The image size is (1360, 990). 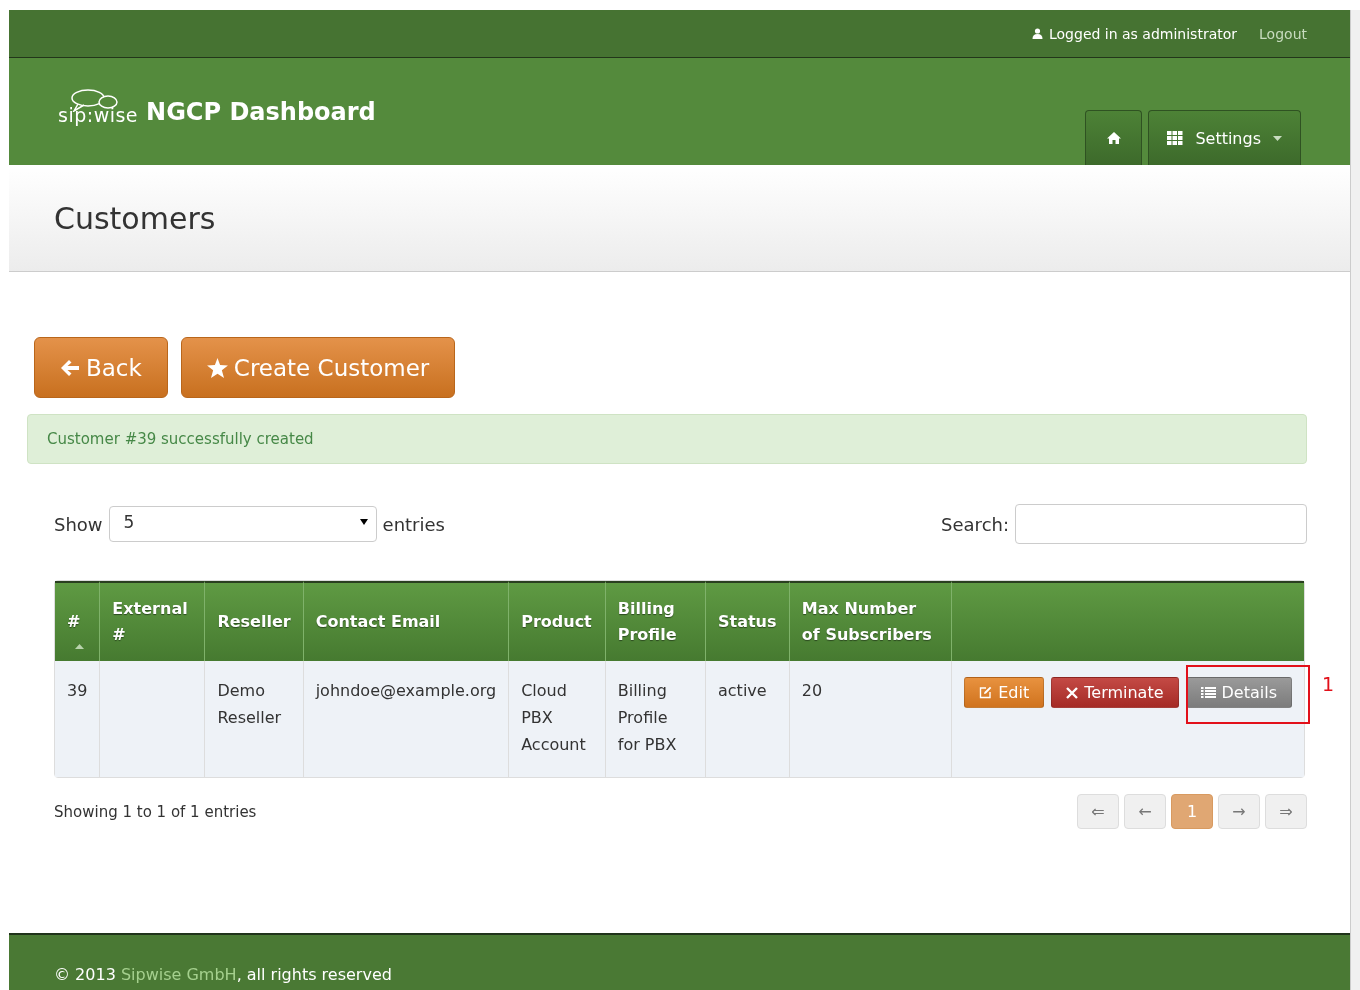 I want to click on logout-link: Logout, so click(x=1283, y=33).